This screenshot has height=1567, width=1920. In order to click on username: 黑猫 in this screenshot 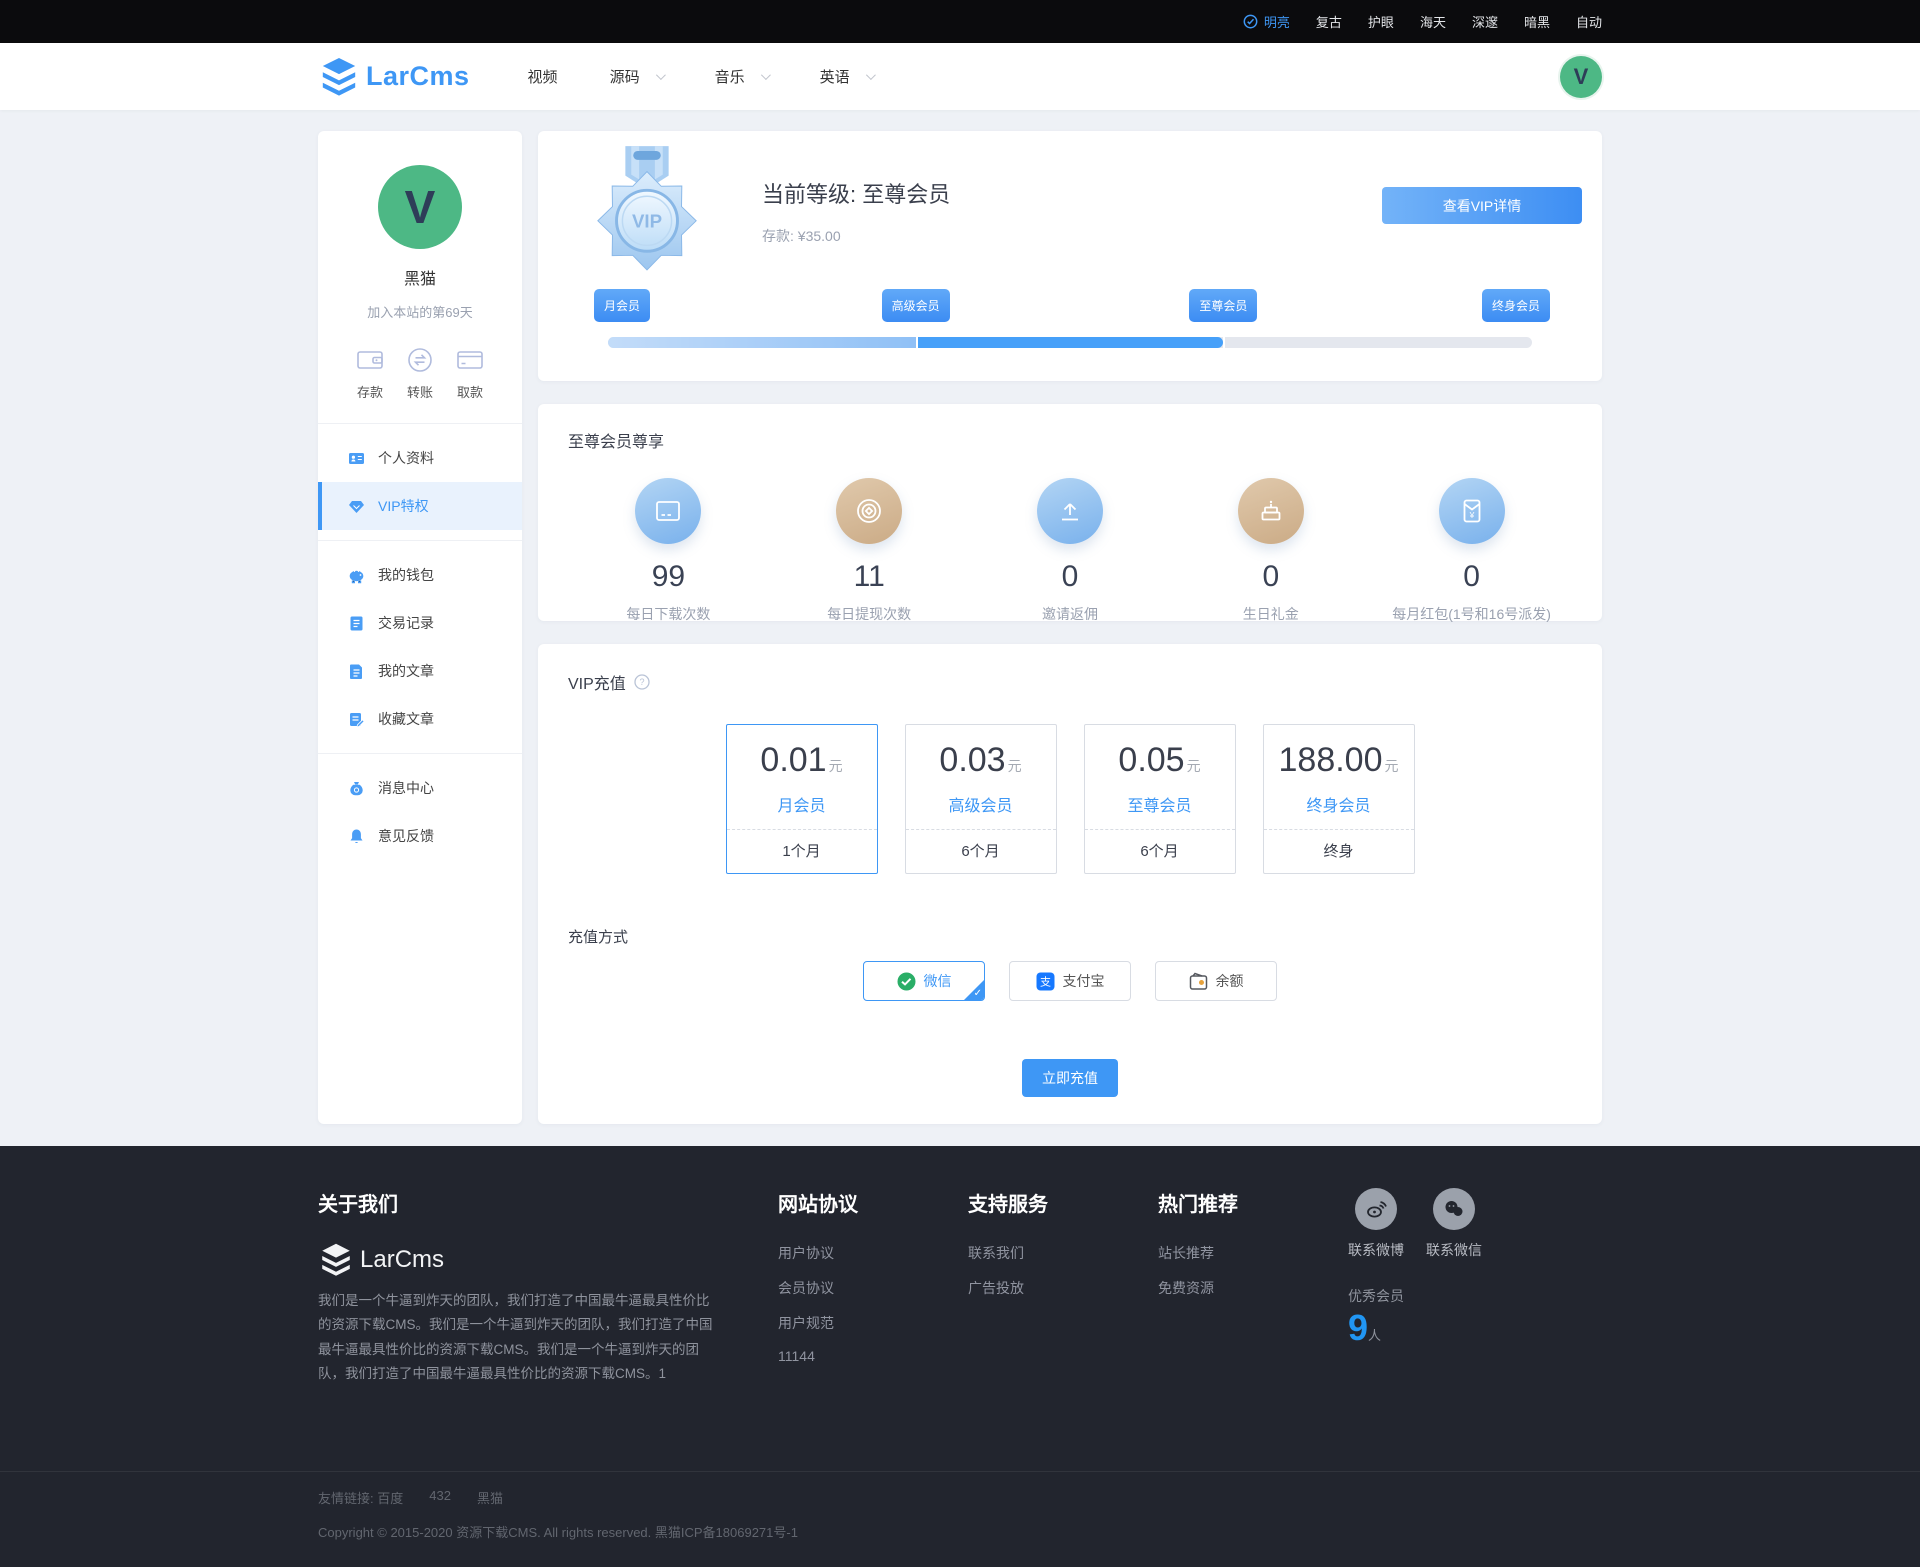, I will do `click(419, 279)`.